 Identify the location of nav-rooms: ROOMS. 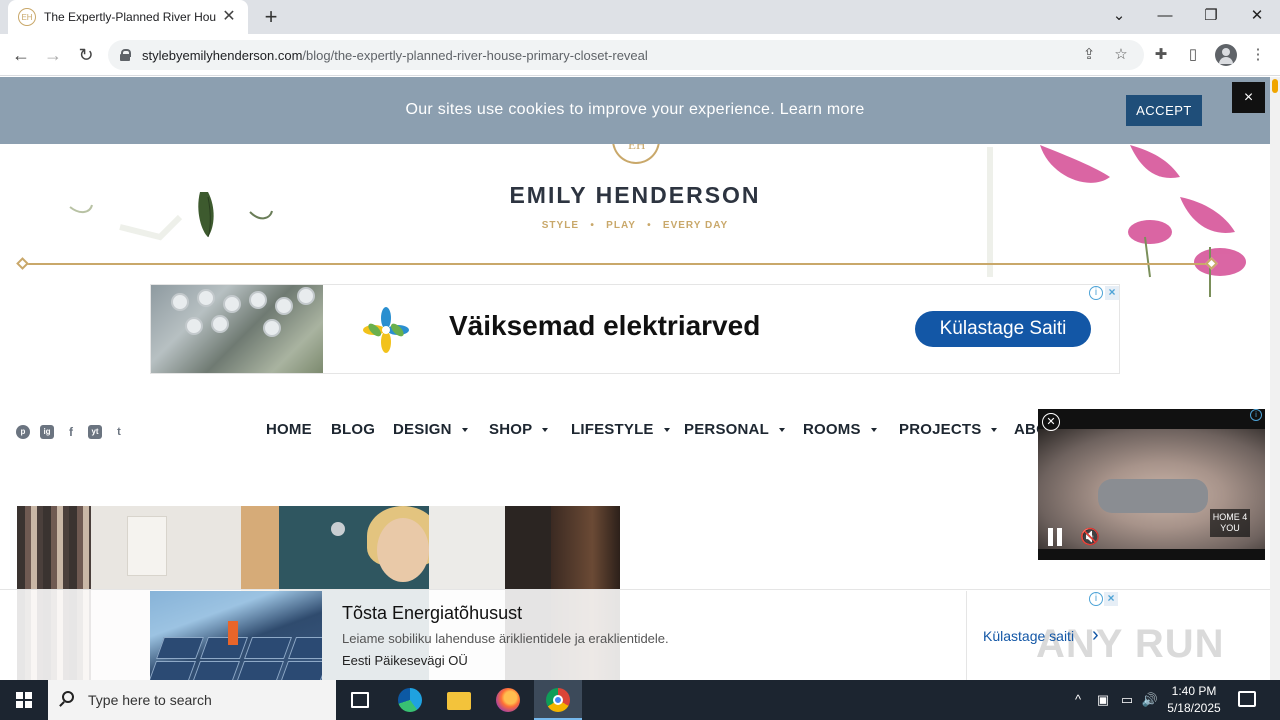
(840, 429).